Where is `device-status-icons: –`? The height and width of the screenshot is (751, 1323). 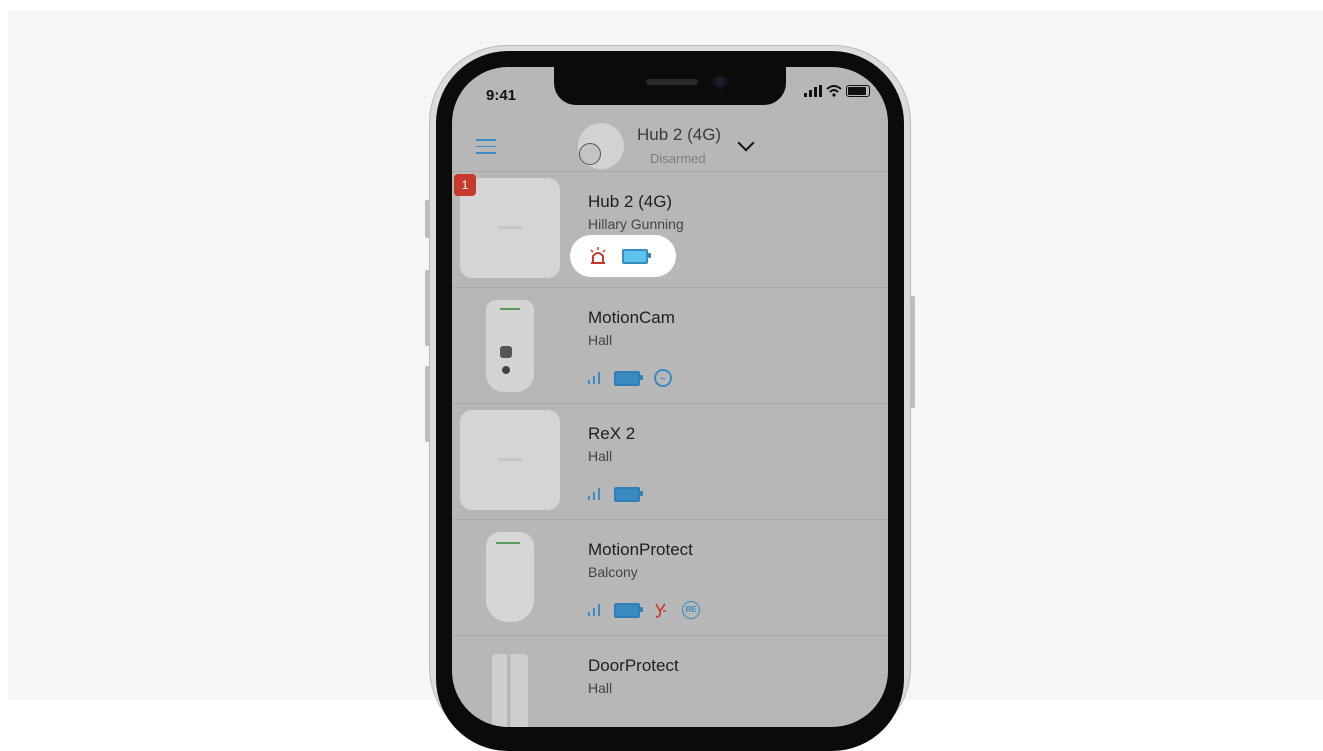
device-status-icons: – is located at coordinates (630, 378).